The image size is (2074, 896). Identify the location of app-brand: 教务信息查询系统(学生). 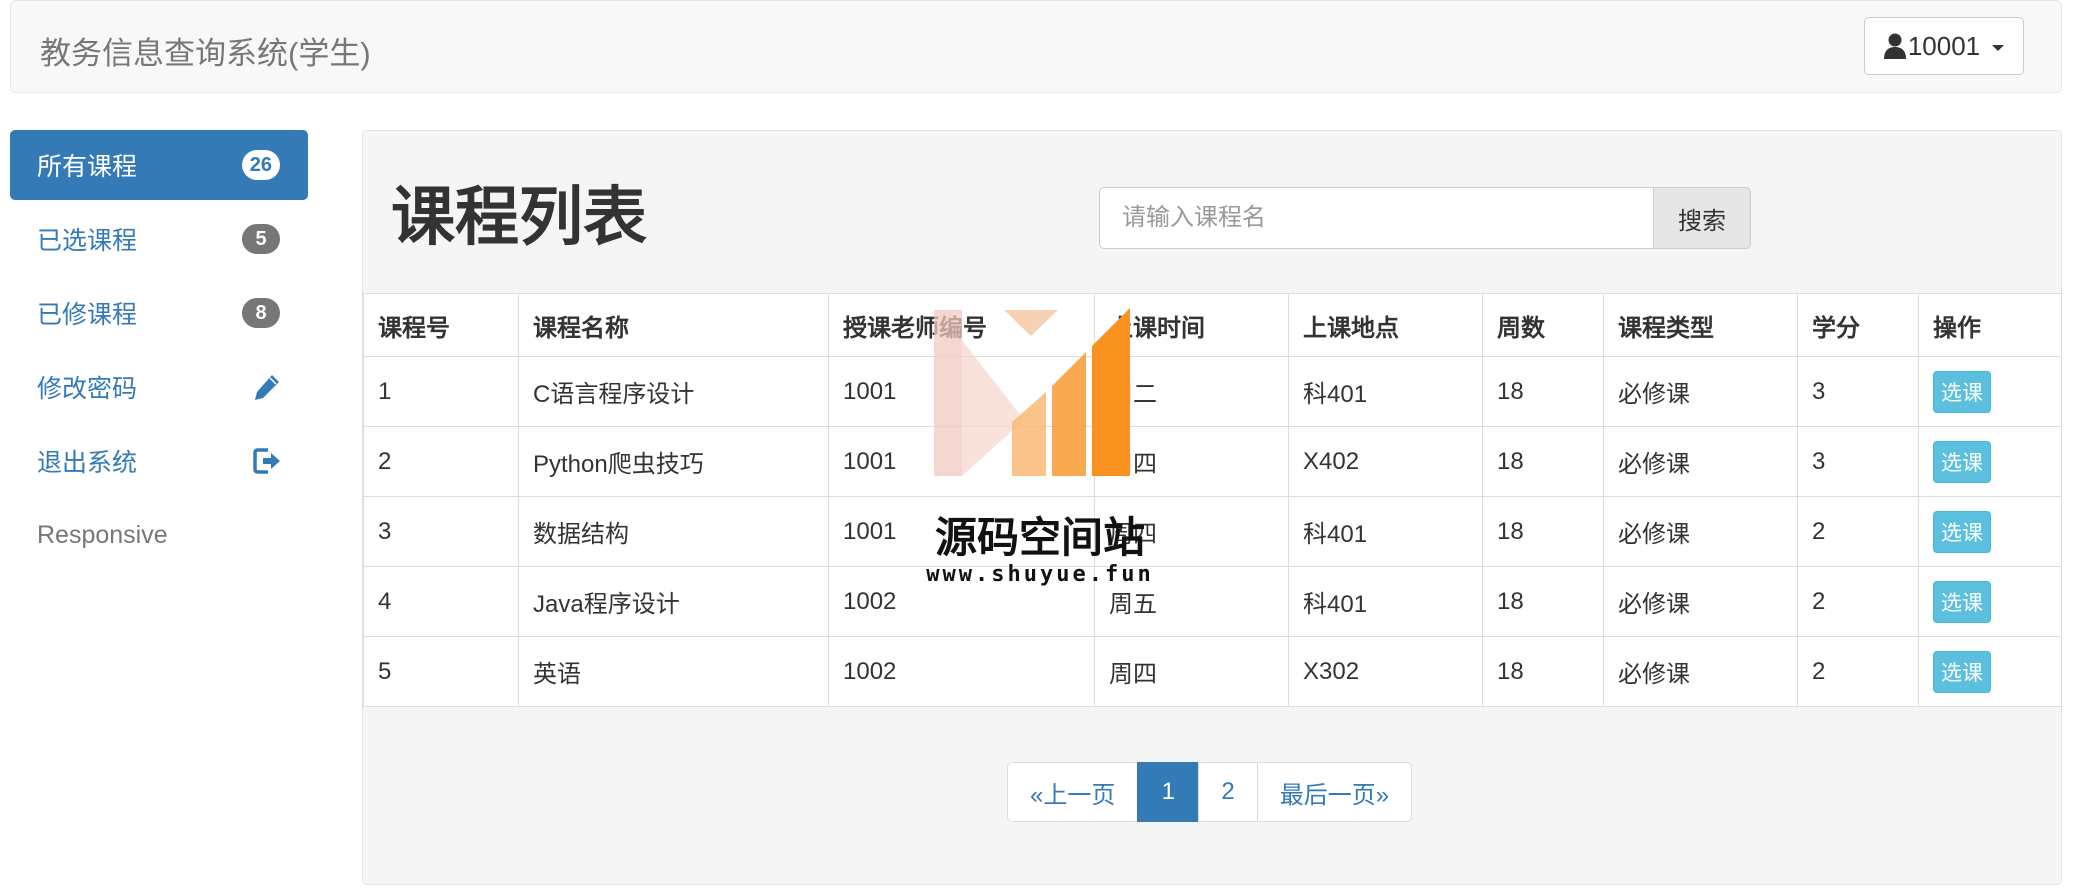
(205, 50).